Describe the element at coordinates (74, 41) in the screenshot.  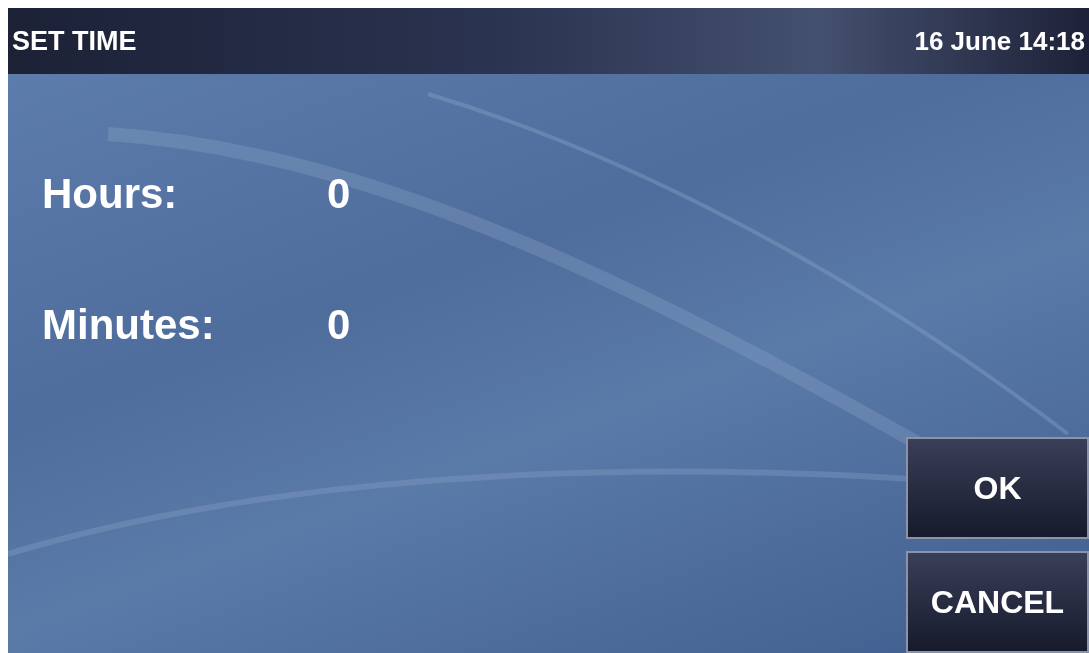
I see `screen-title: SET TIME` at that location.